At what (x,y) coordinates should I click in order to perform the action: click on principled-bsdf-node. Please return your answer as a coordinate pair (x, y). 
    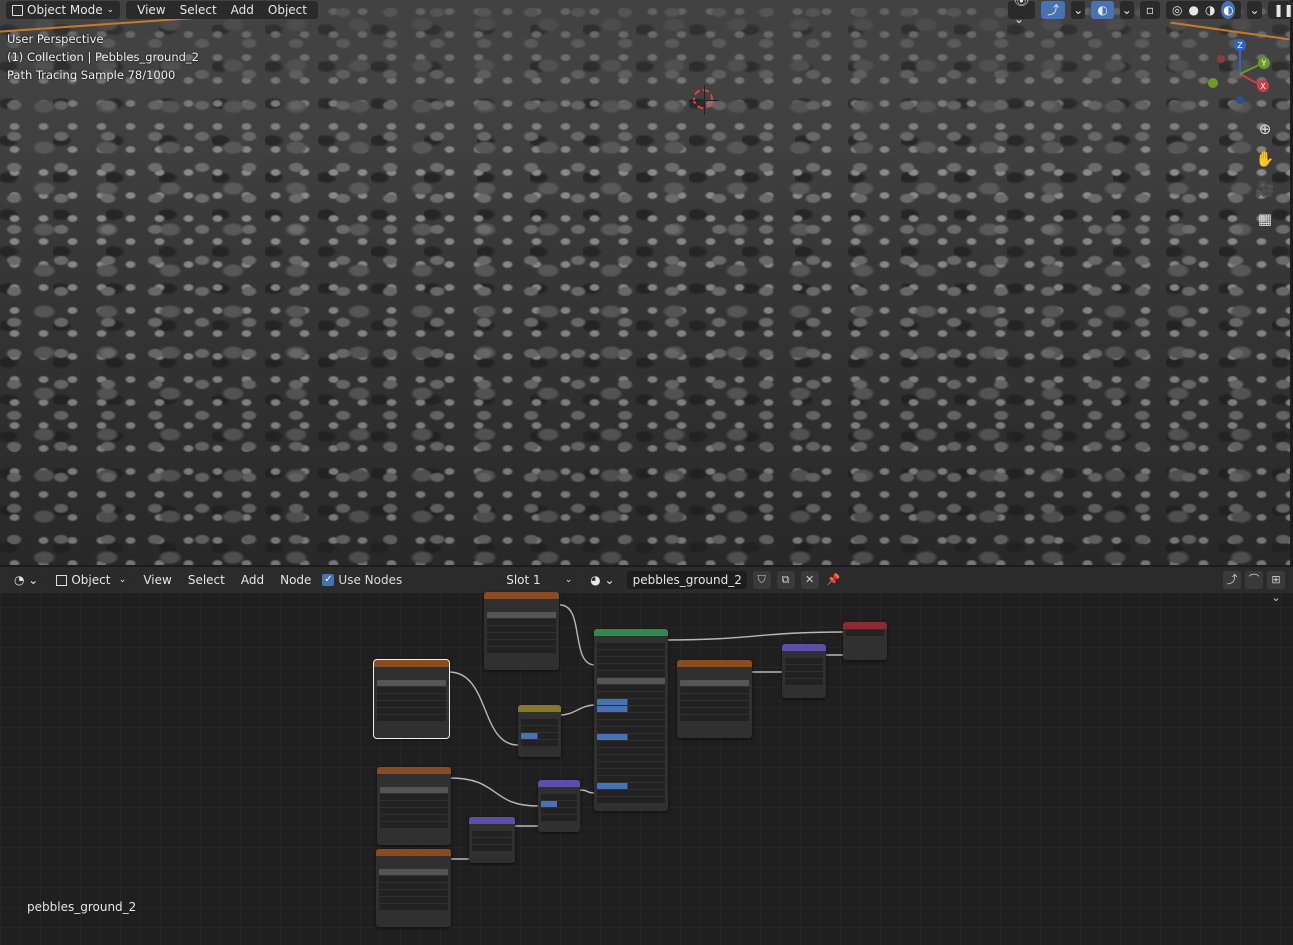
    Looking at the image, I should click on (631, 720).